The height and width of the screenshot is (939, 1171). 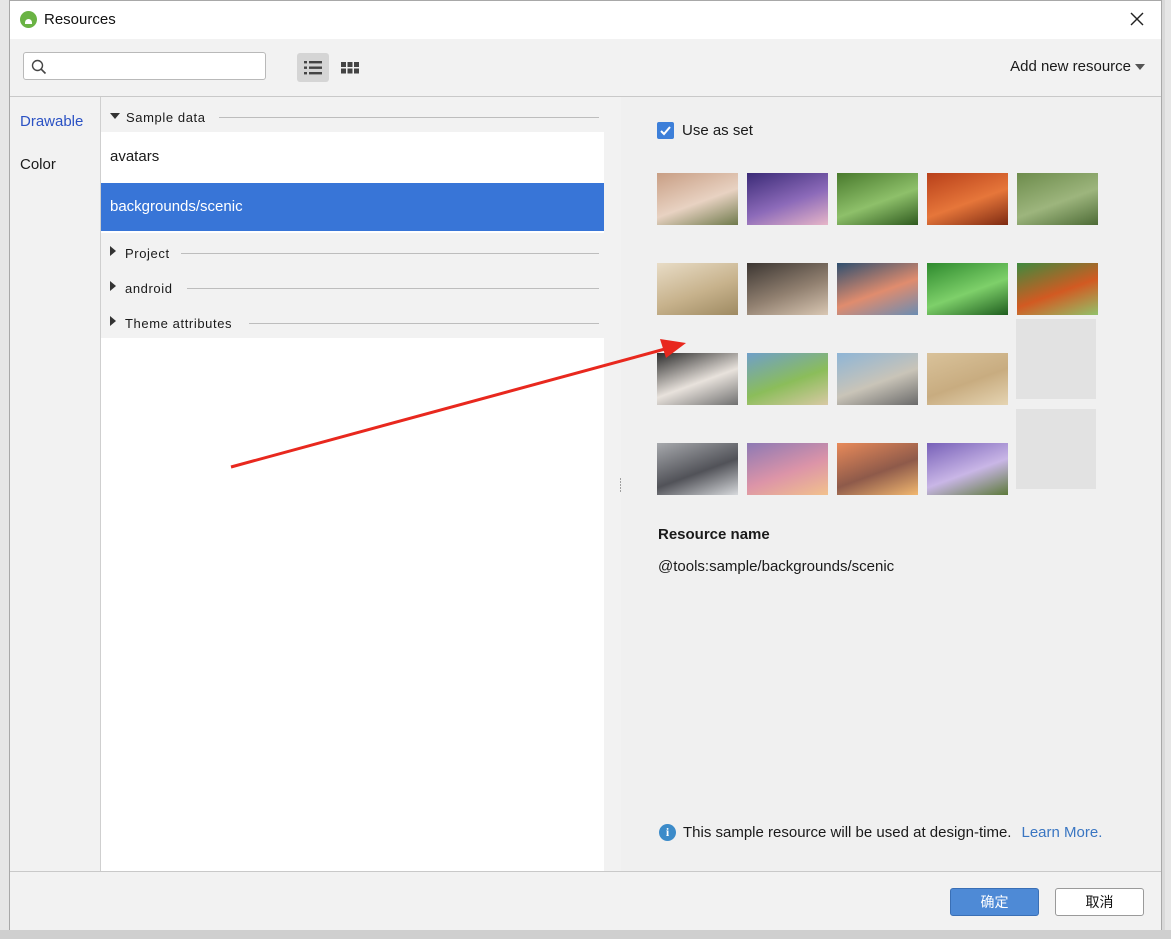 I want to click on group-label: Project, so click(x=150, y=253).